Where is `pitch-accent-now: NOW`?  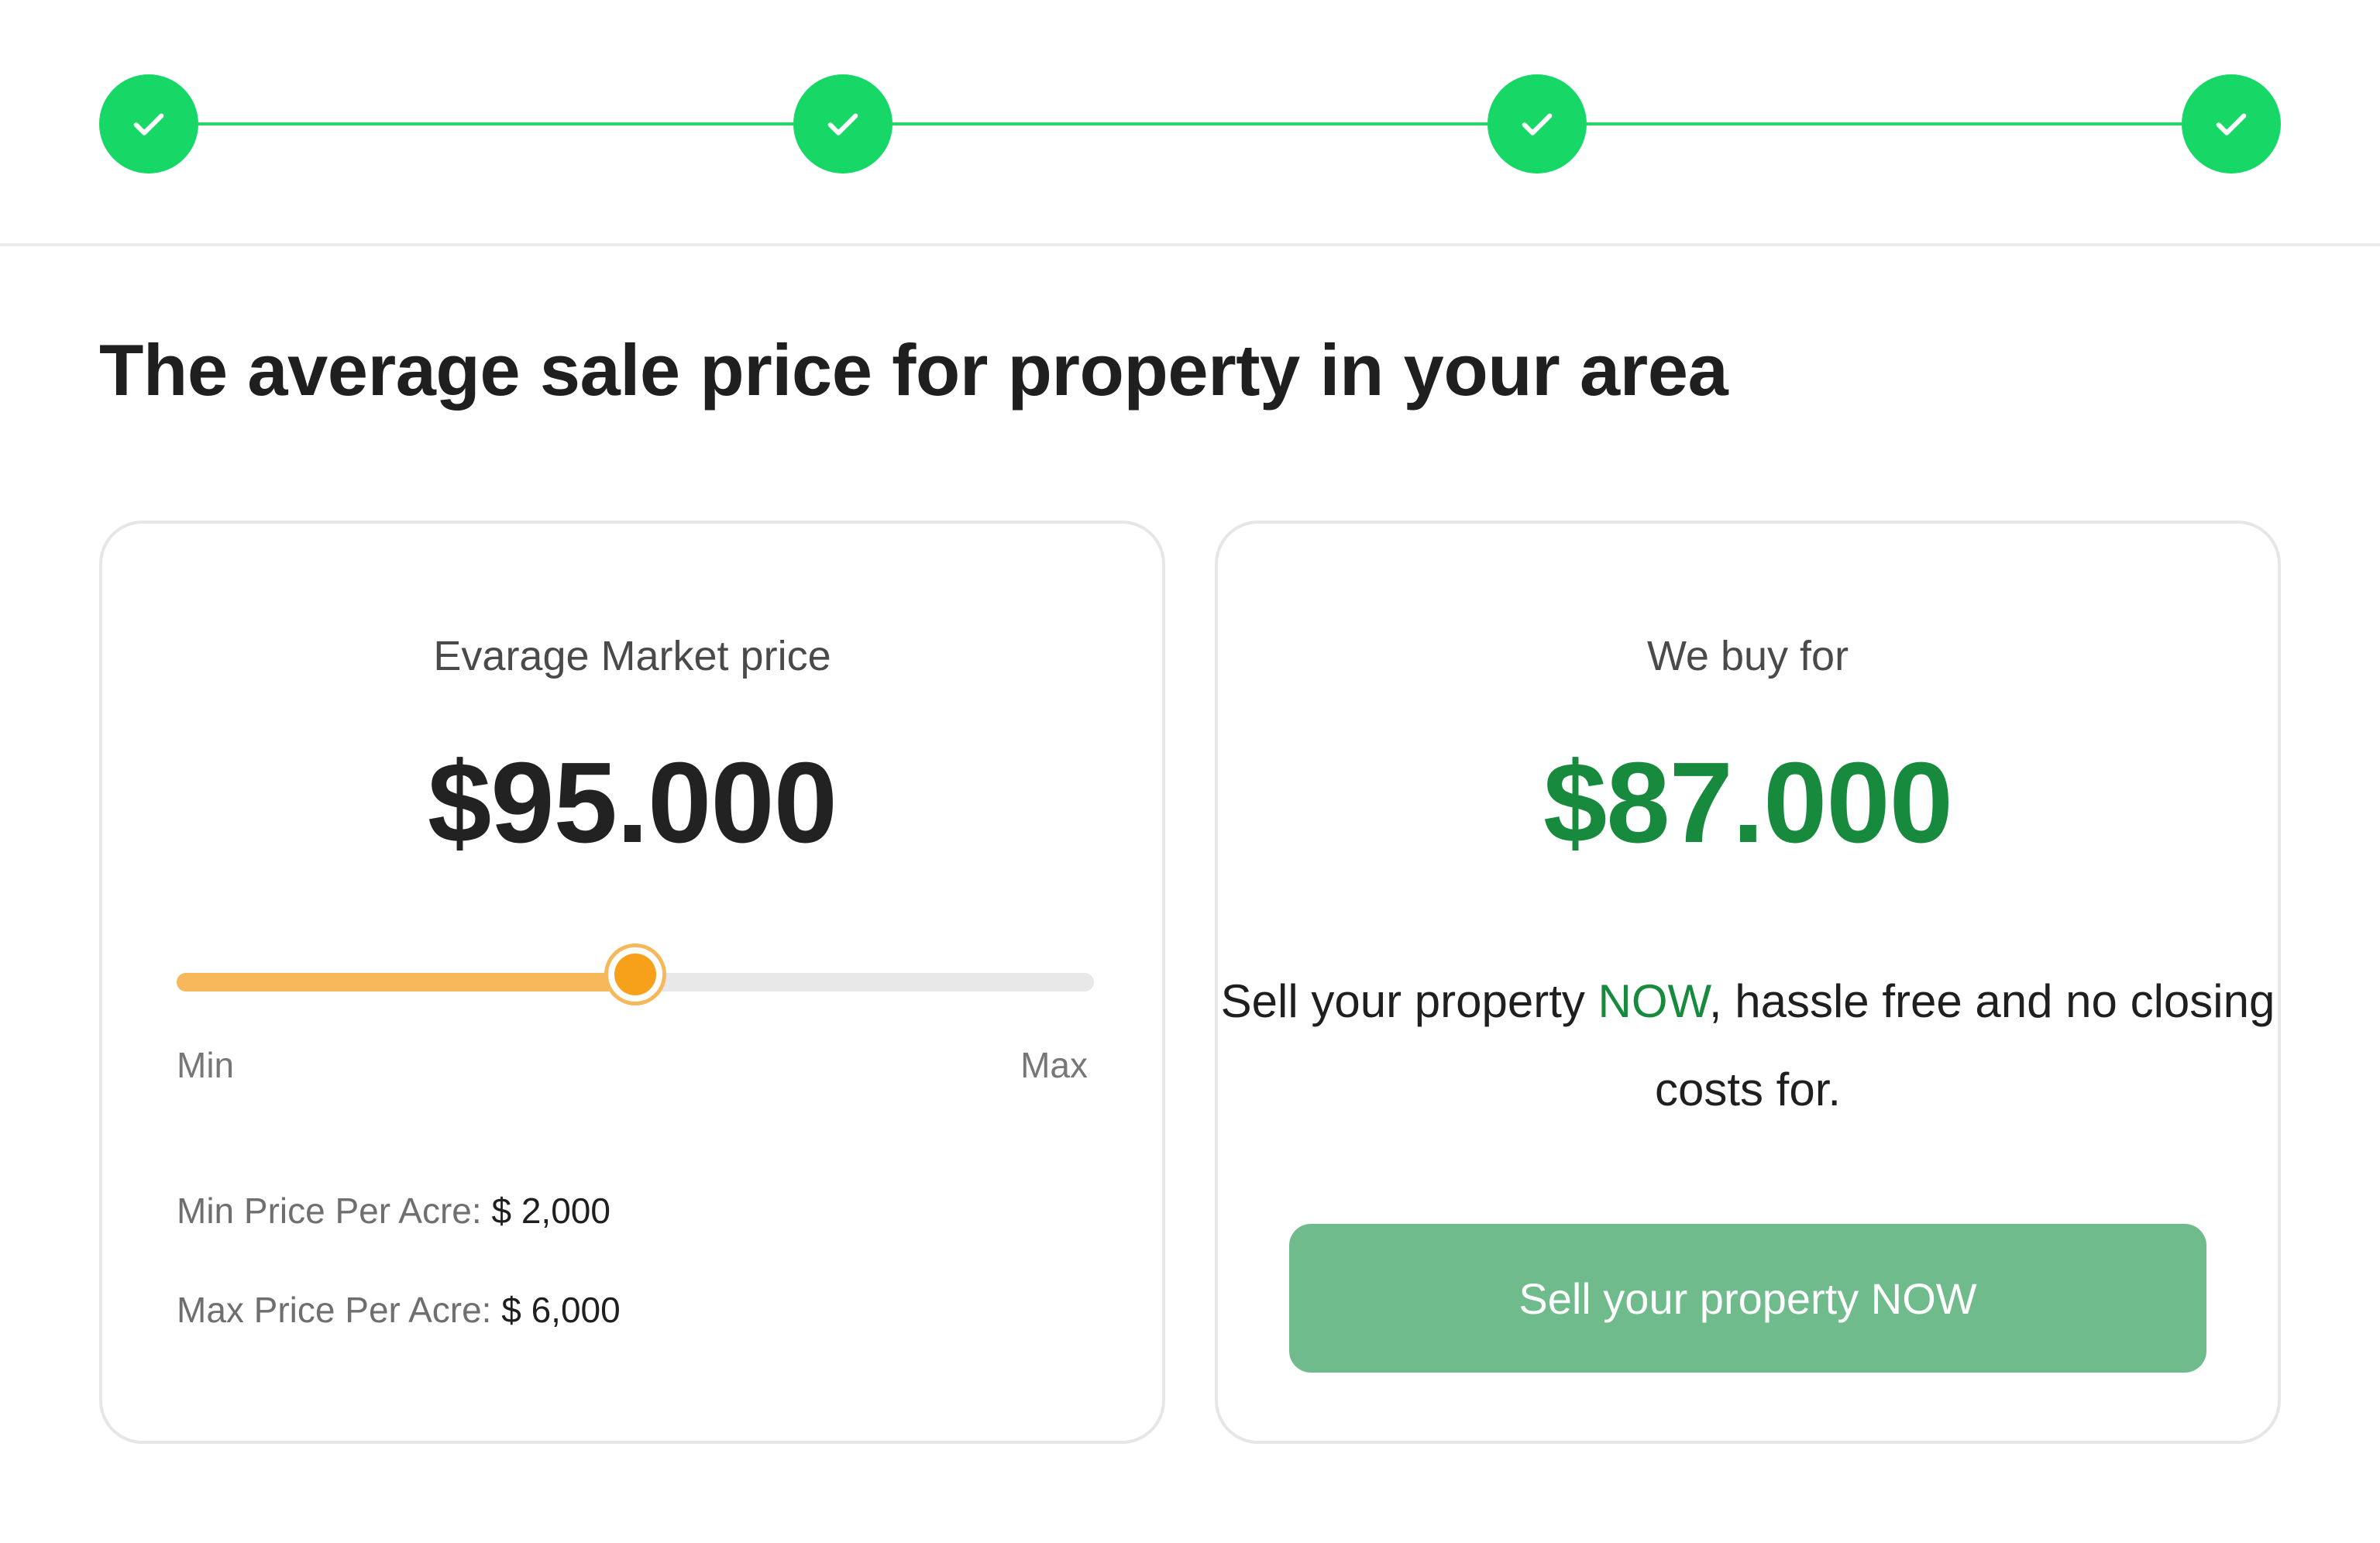 pitch-accent-now: NOW is located at coordinates (1654, 1001).